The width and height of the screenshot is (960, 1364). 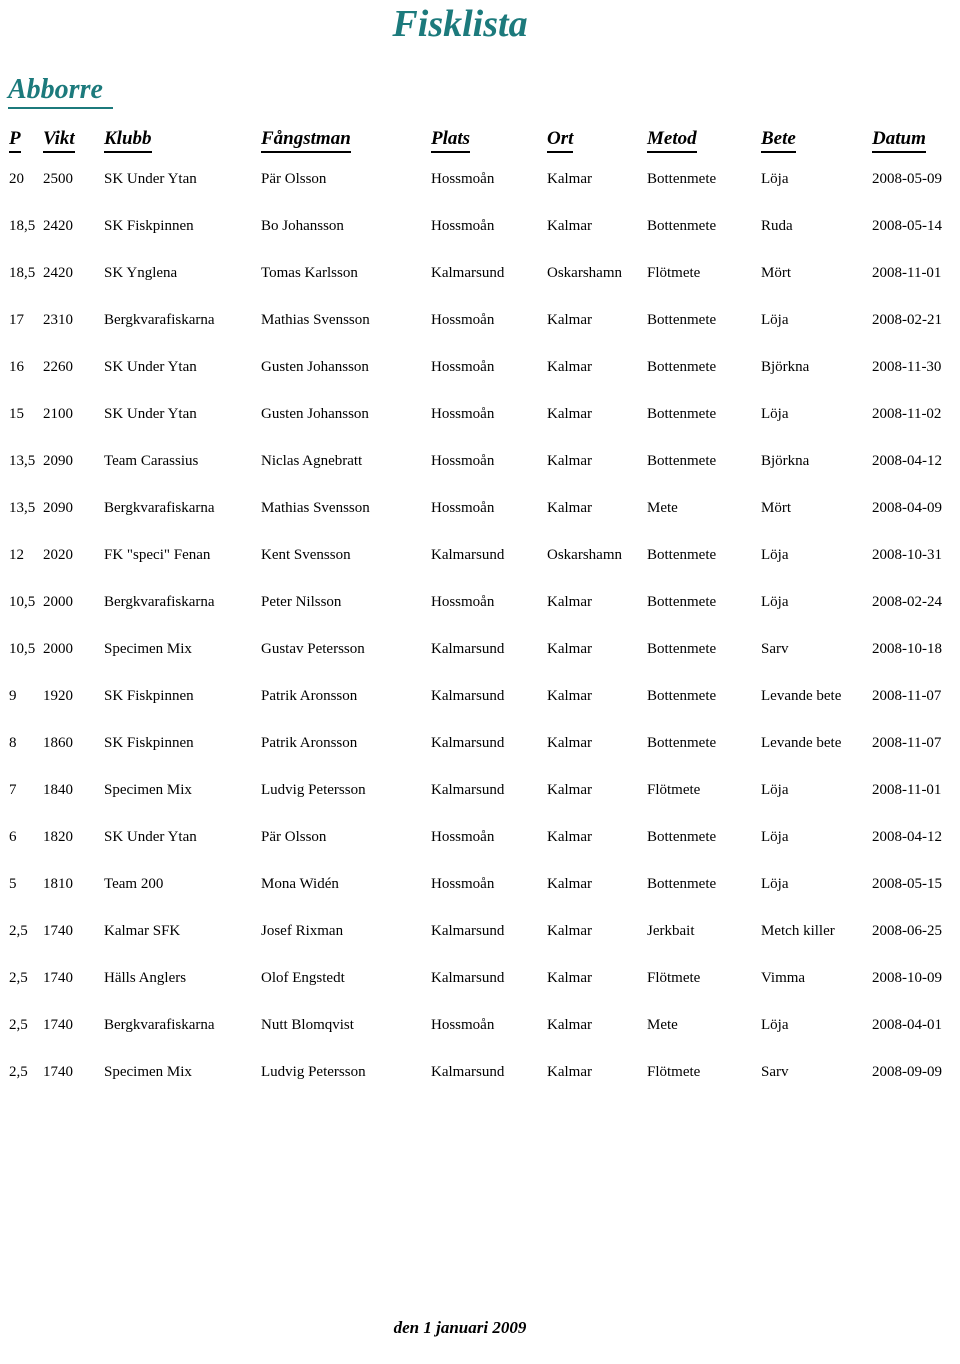 What do you see at coordinates (907, 1072) in the screenshot?
I see `cell-date: 2008-09-09` at bounding box center [907, 1072].